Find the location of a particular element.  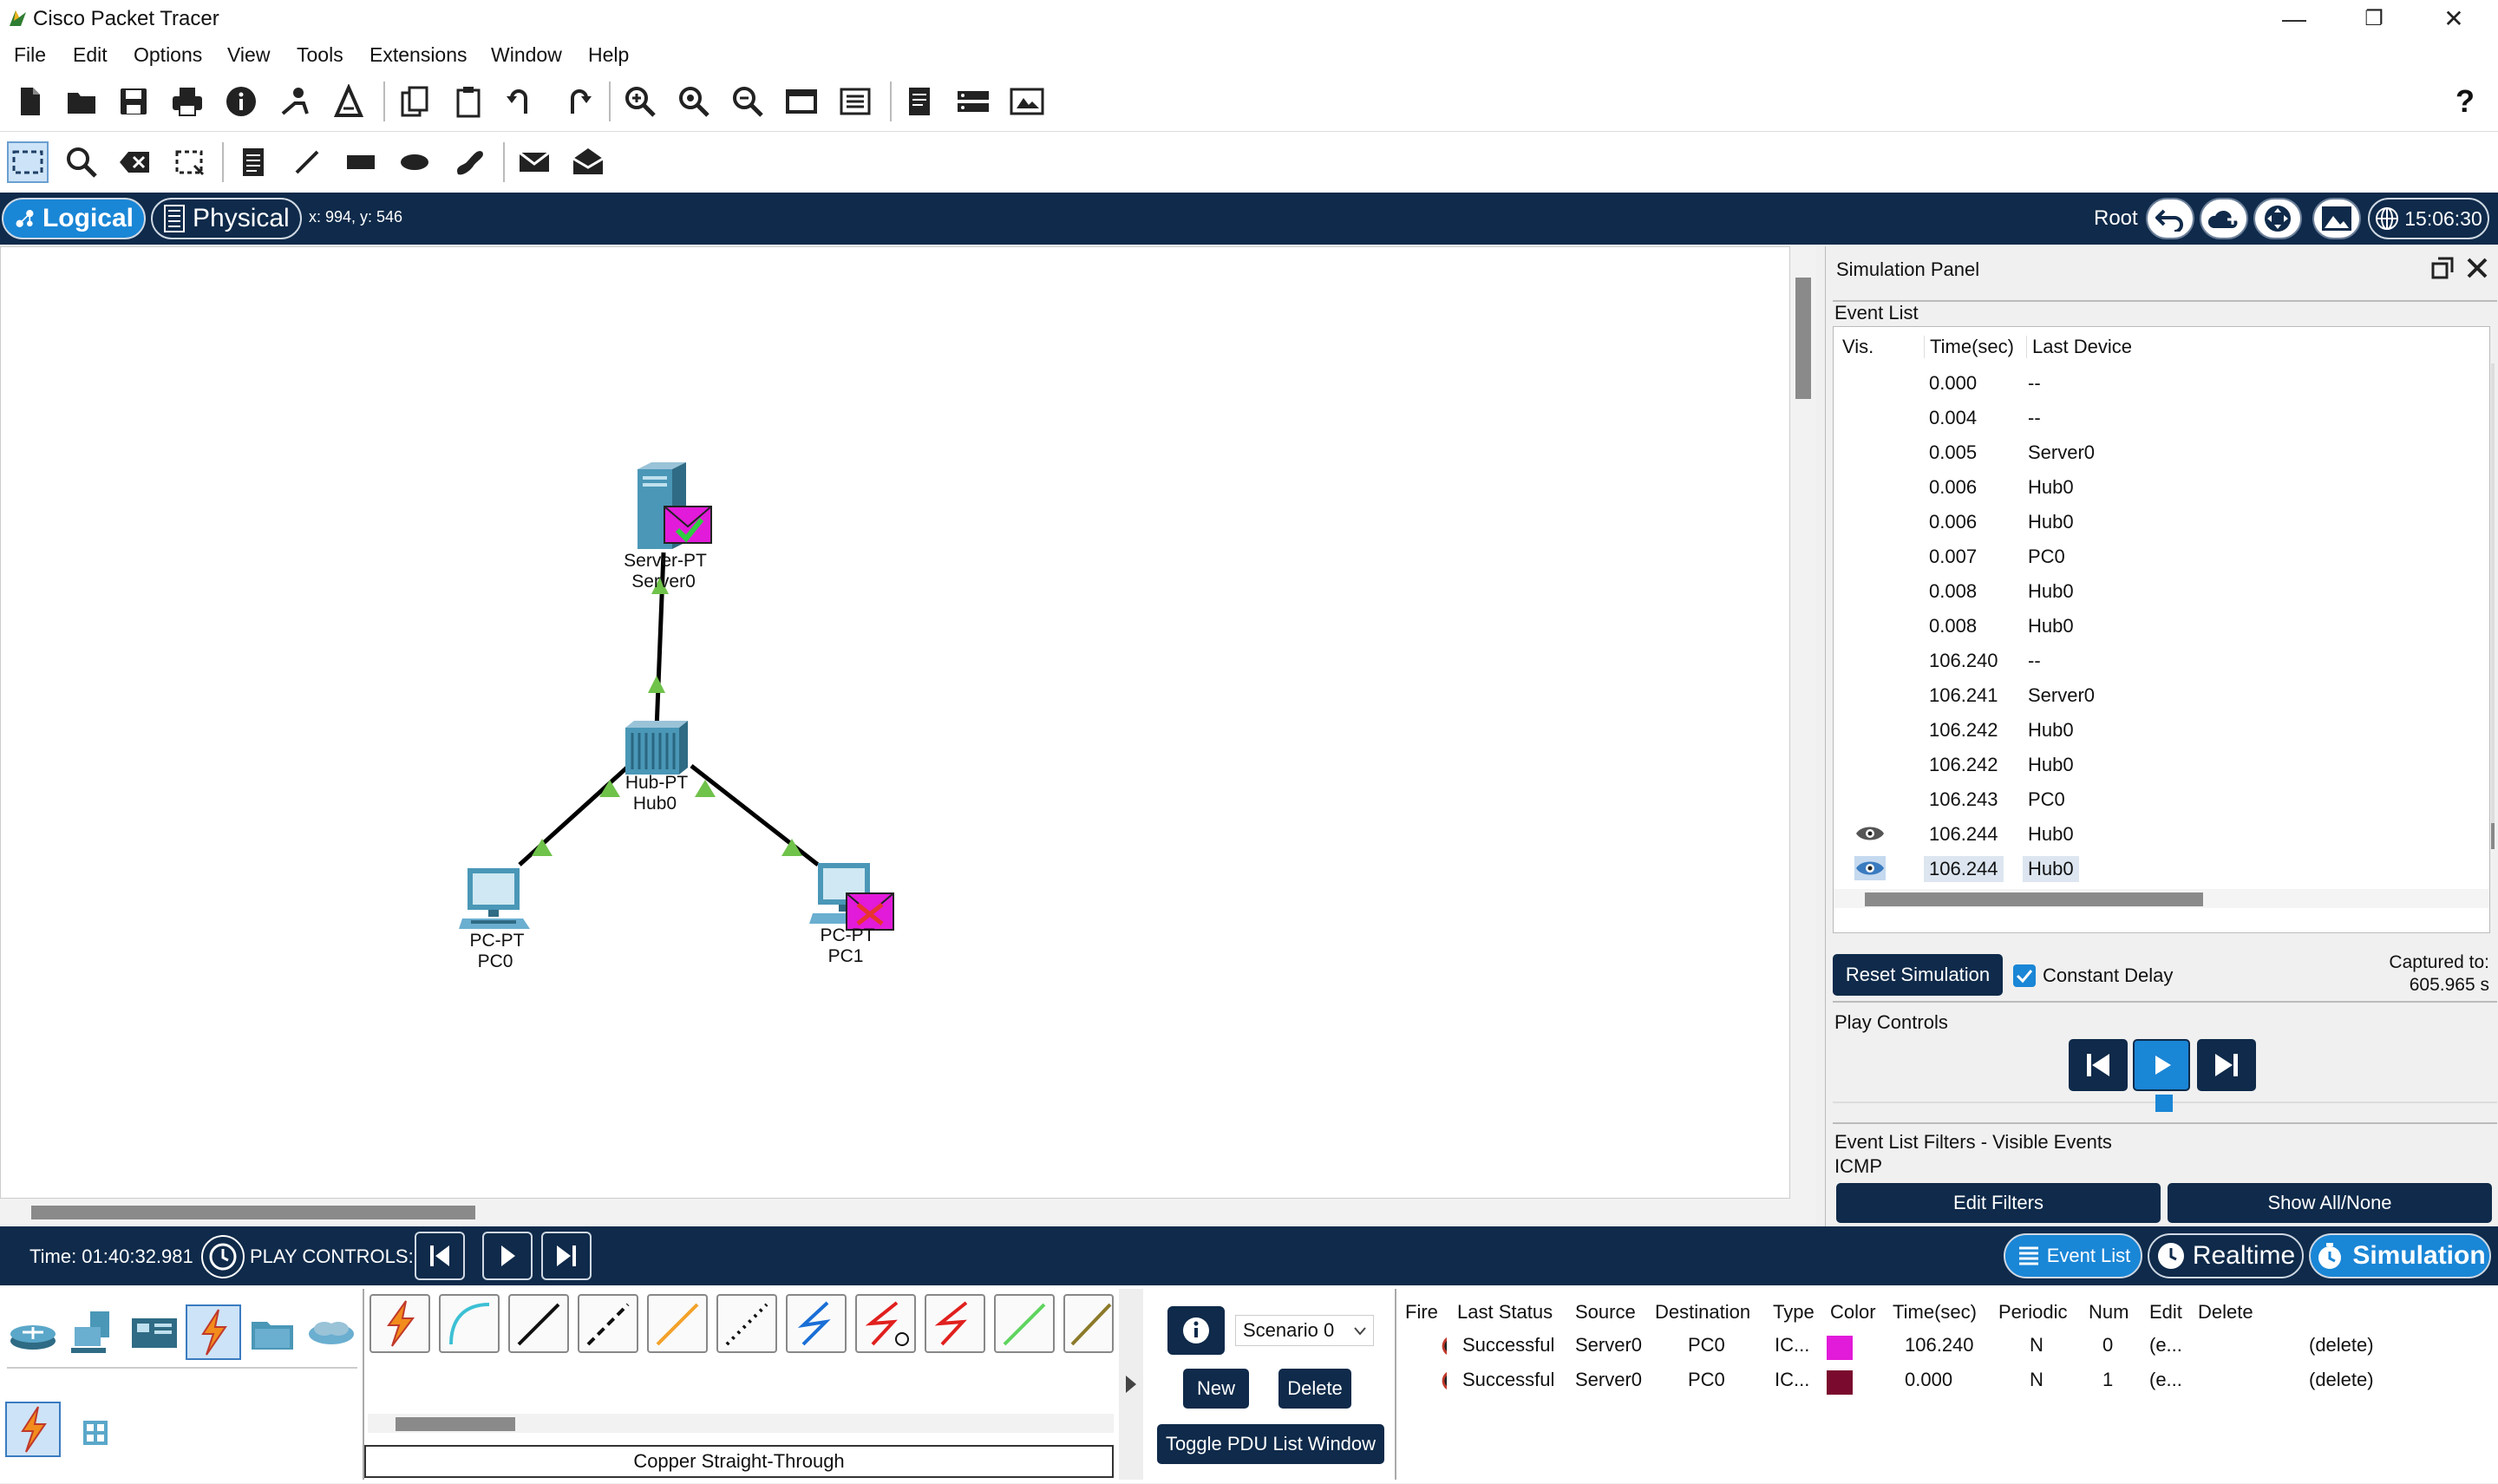

bottom-step-back-button is located at coordinates (440, 1256).